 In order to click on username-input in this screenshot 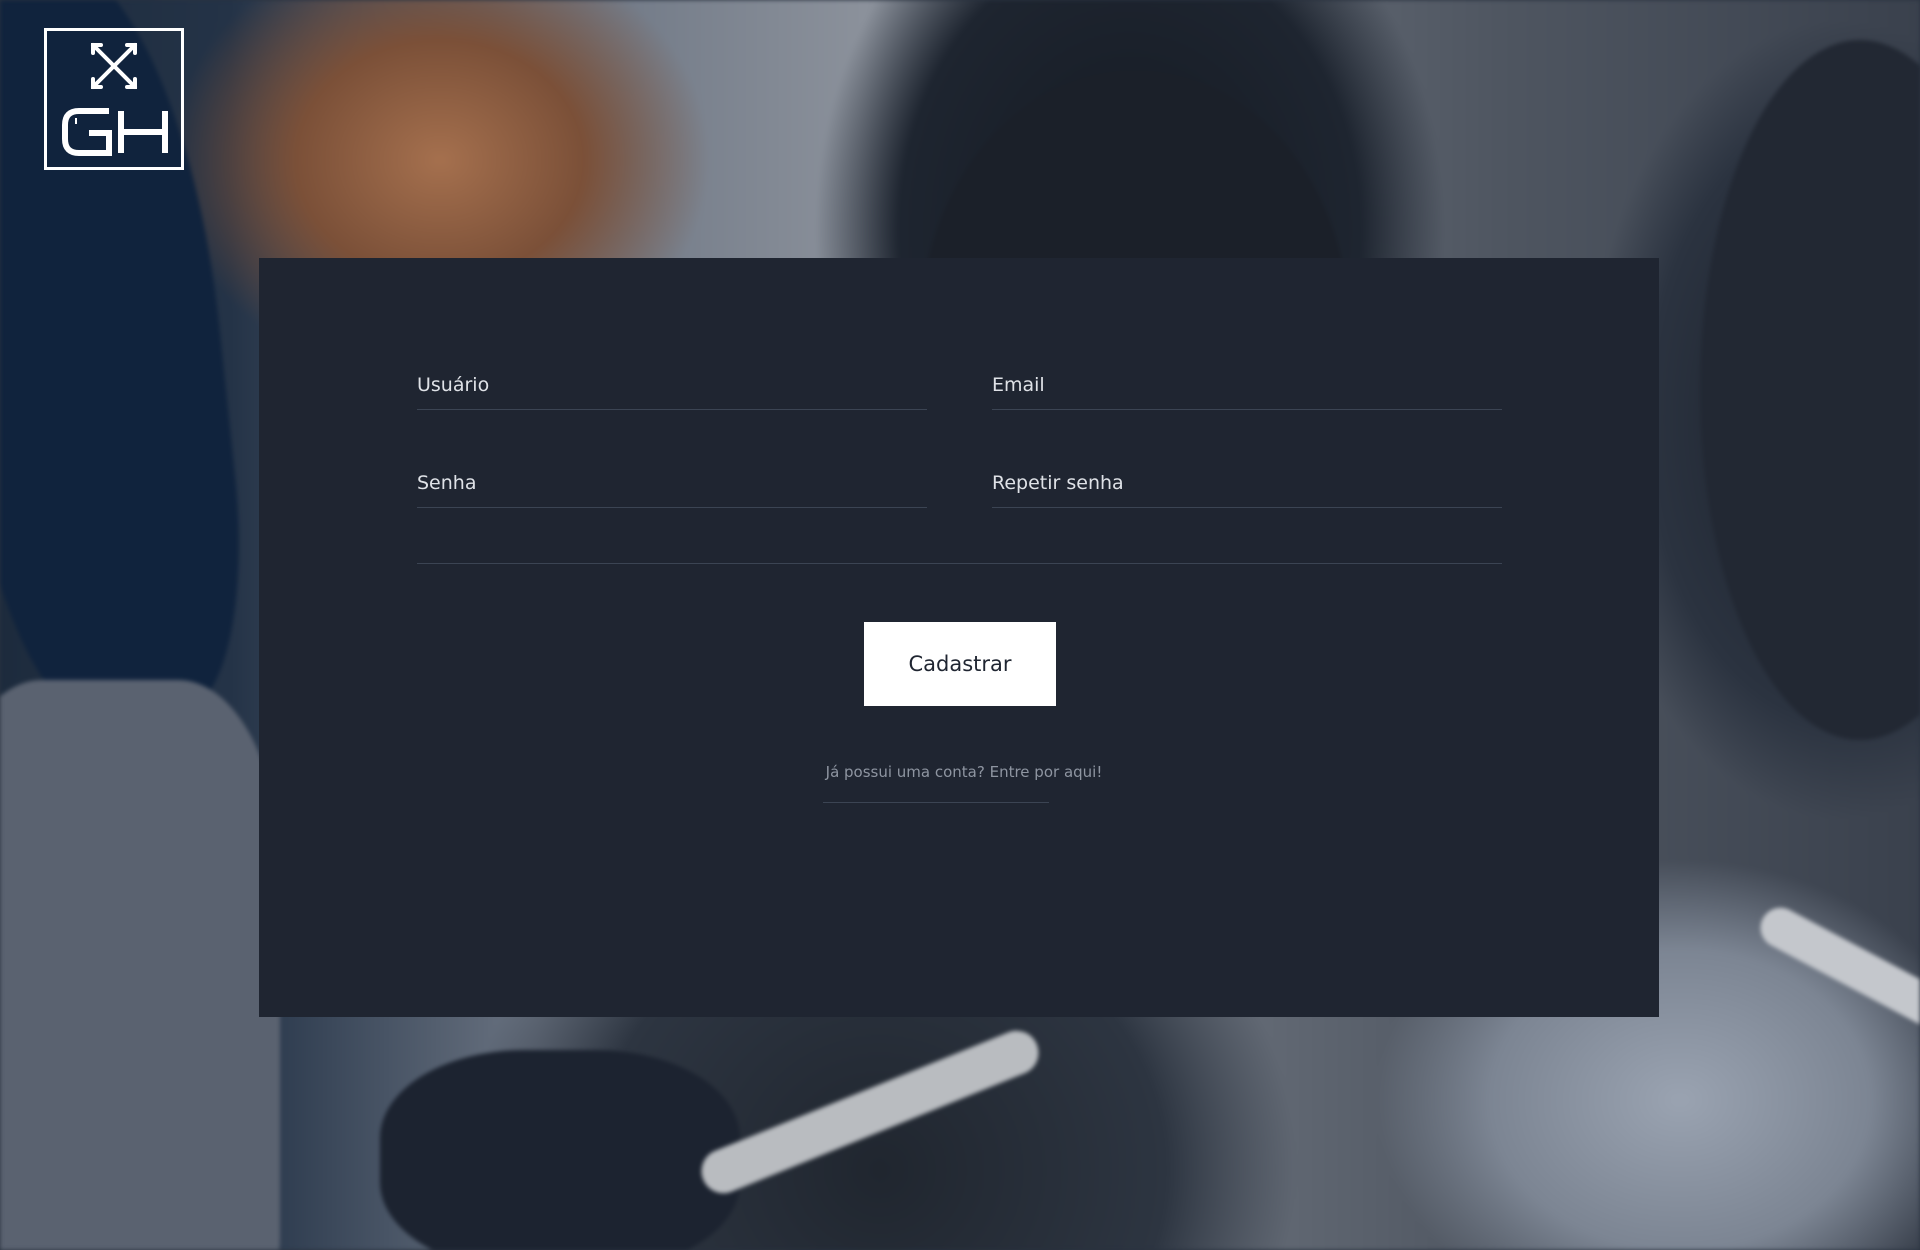, I will do `click(672, 384)`.